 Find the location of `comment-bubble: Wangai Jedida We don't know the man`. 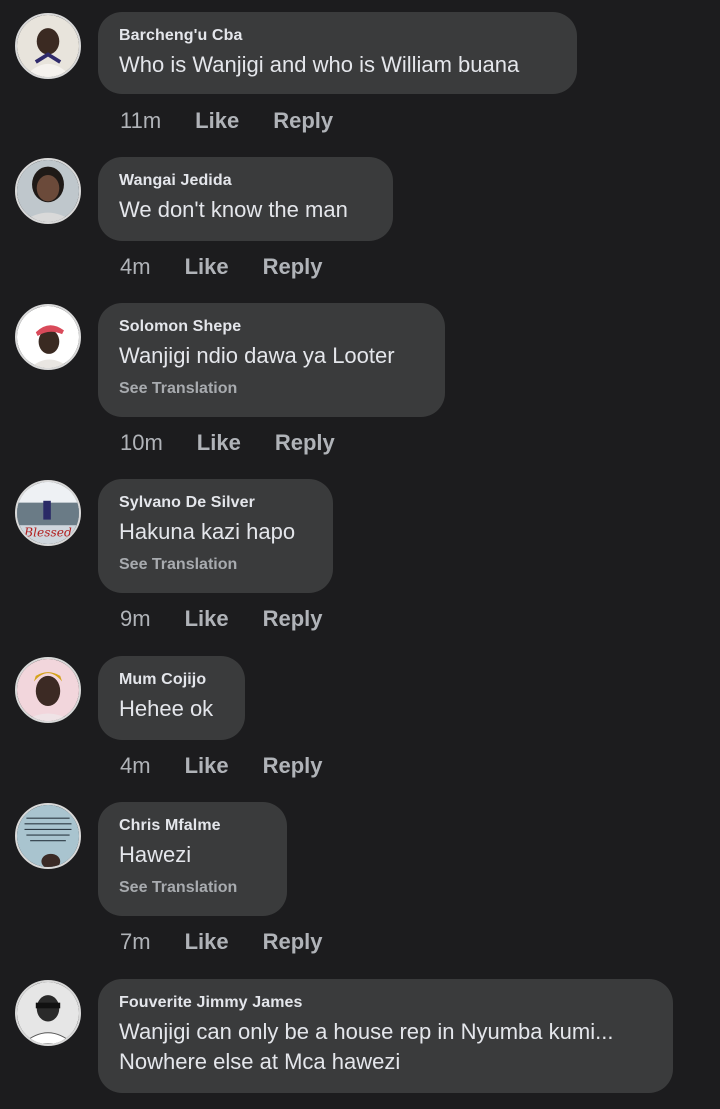

comment-bubble: Wangai Jedida We don't know the man is located at coordinates (245, 199).